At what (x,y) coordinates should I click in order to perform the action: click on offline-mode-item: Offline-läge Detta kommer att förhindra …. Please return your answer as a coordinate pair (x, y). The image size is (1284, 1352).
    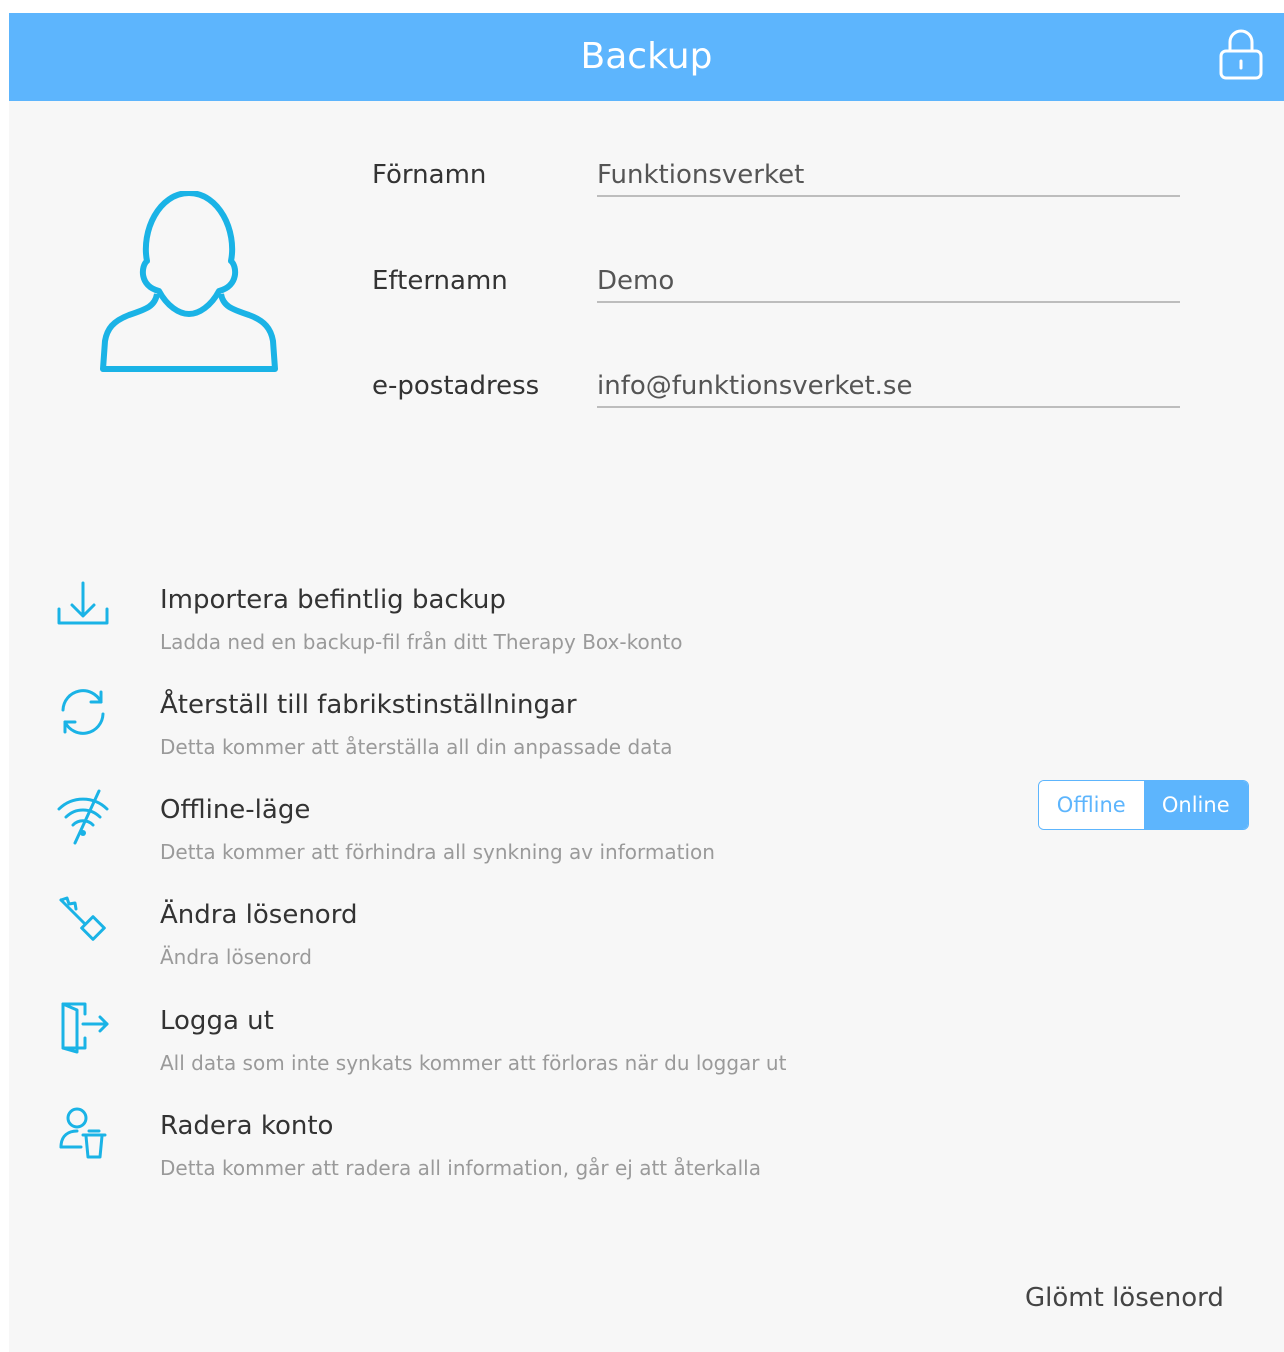
    Looking at the image, I should click on (549, 837).